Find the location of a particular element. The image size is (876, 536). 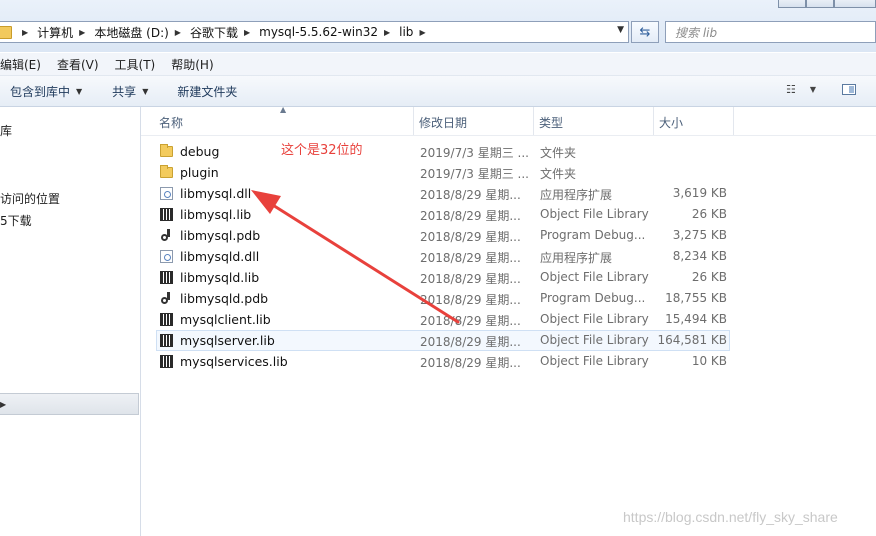

share-label: 共享 is located at coordinates (124, 91).